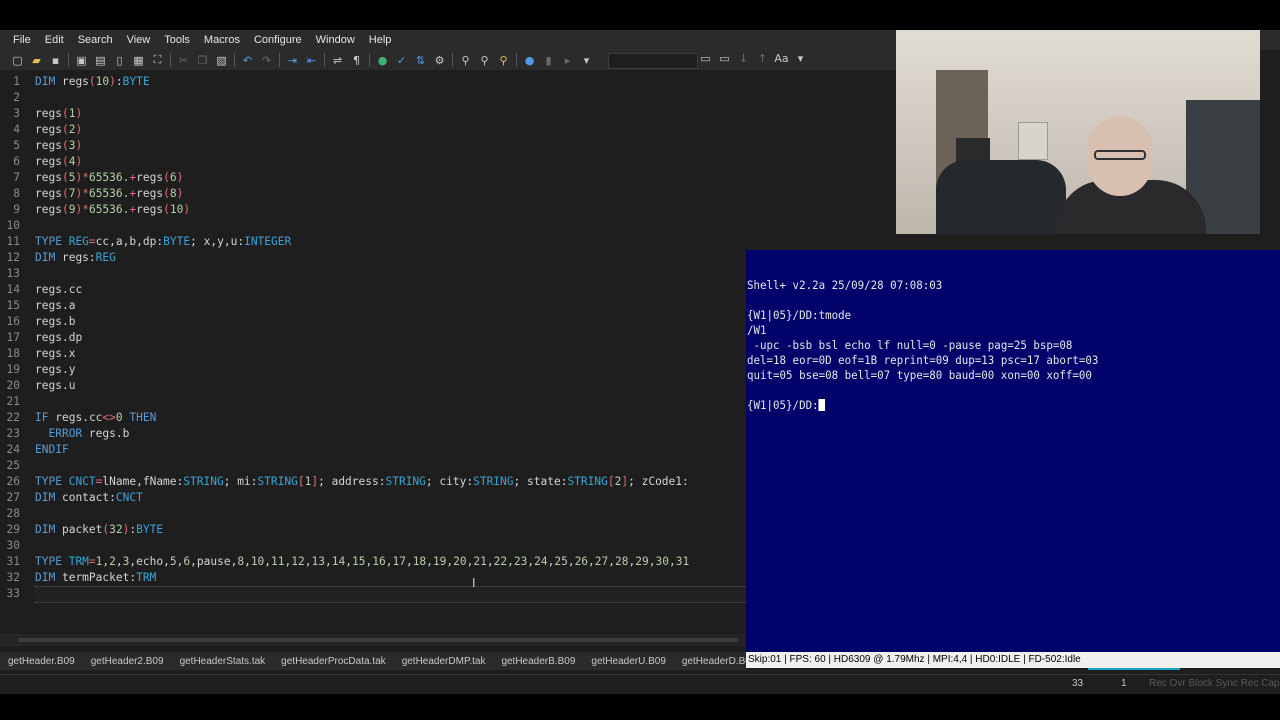 This screenshot has height=720, width=1280. I want to click on word-wrap-icon: ⇌, so click(337, 60).